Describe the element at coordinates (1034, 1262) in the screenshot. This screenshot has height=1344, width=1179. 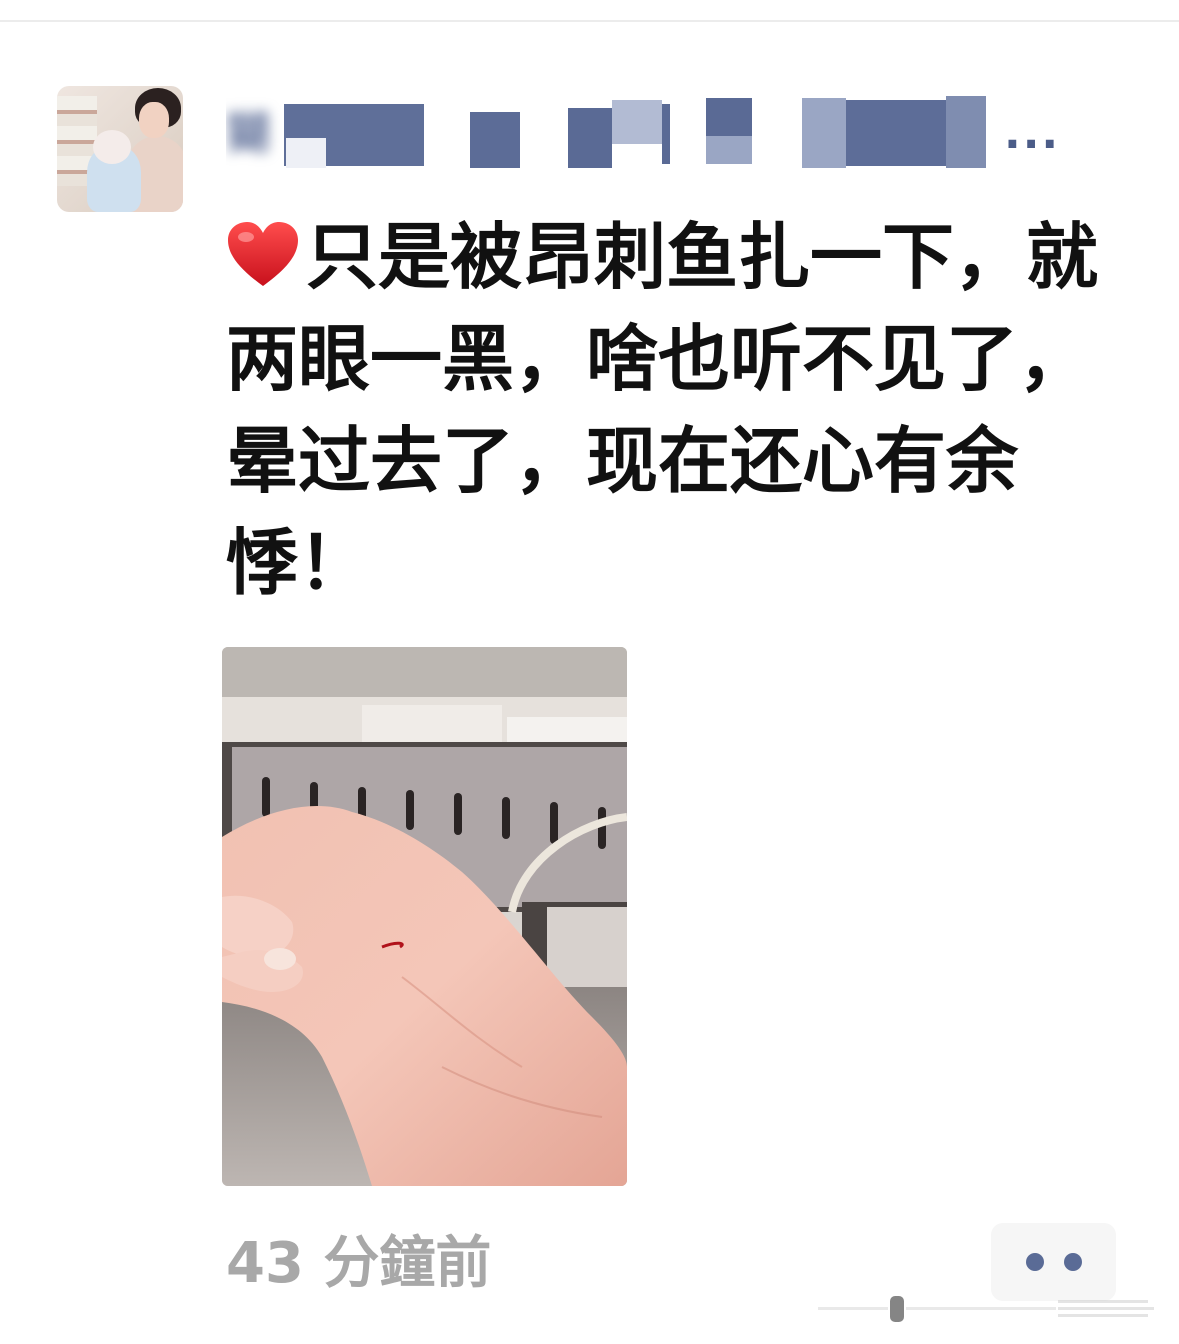
I see `more-dots-icon` at that location.